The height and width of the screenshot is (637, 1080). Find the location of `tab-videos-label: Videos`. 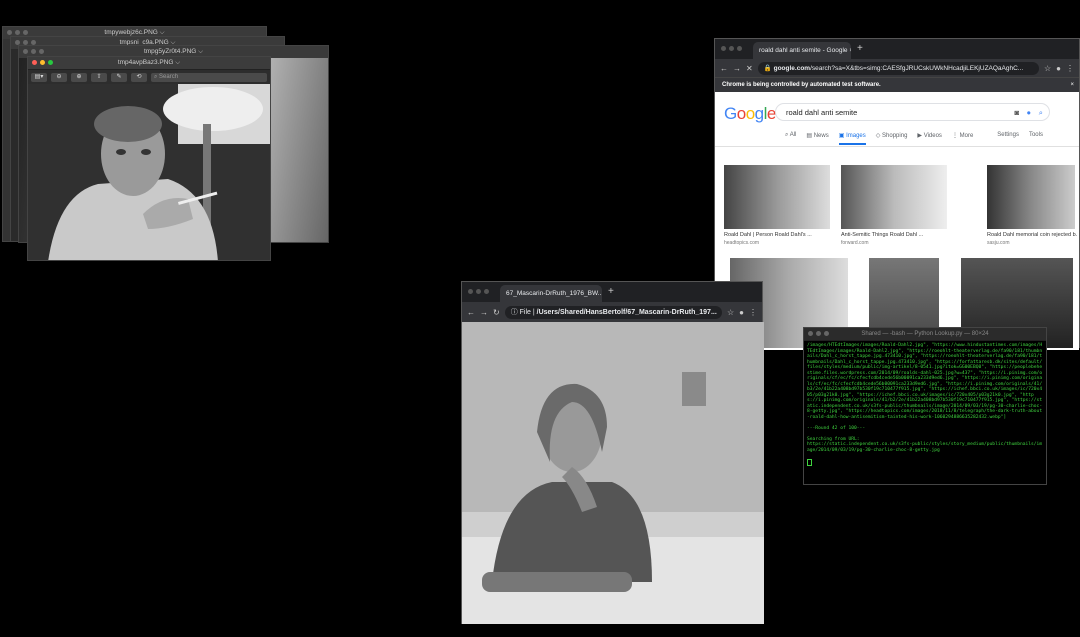

tab-videos-label: Videos is located at coordinates (932, 136).